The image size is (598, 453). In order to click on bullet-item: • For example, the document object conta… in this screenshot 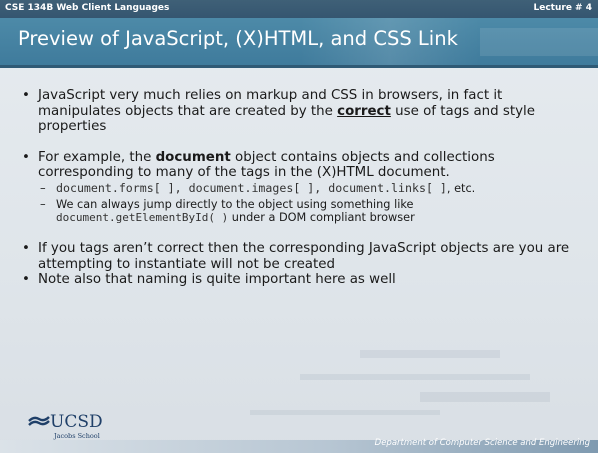, I will do `click(258, 165)`.